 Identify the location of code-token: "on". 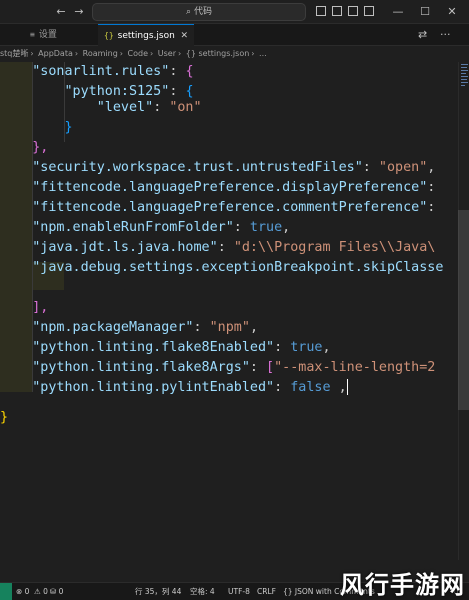
(185, 107).